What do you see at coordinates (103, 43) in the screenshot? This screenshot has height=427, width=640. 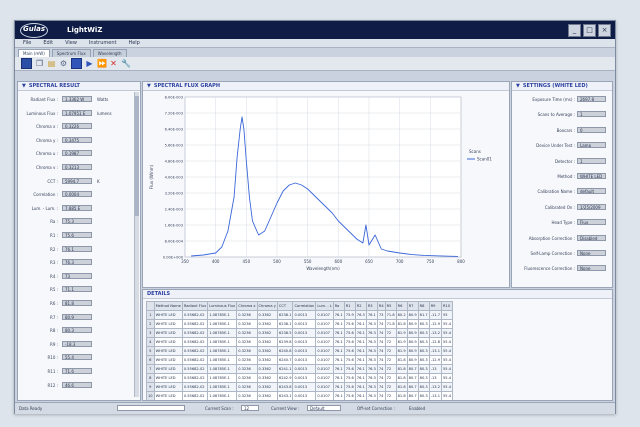 I see `menu-instrument: Instrument` at bounding box center [103, 43].